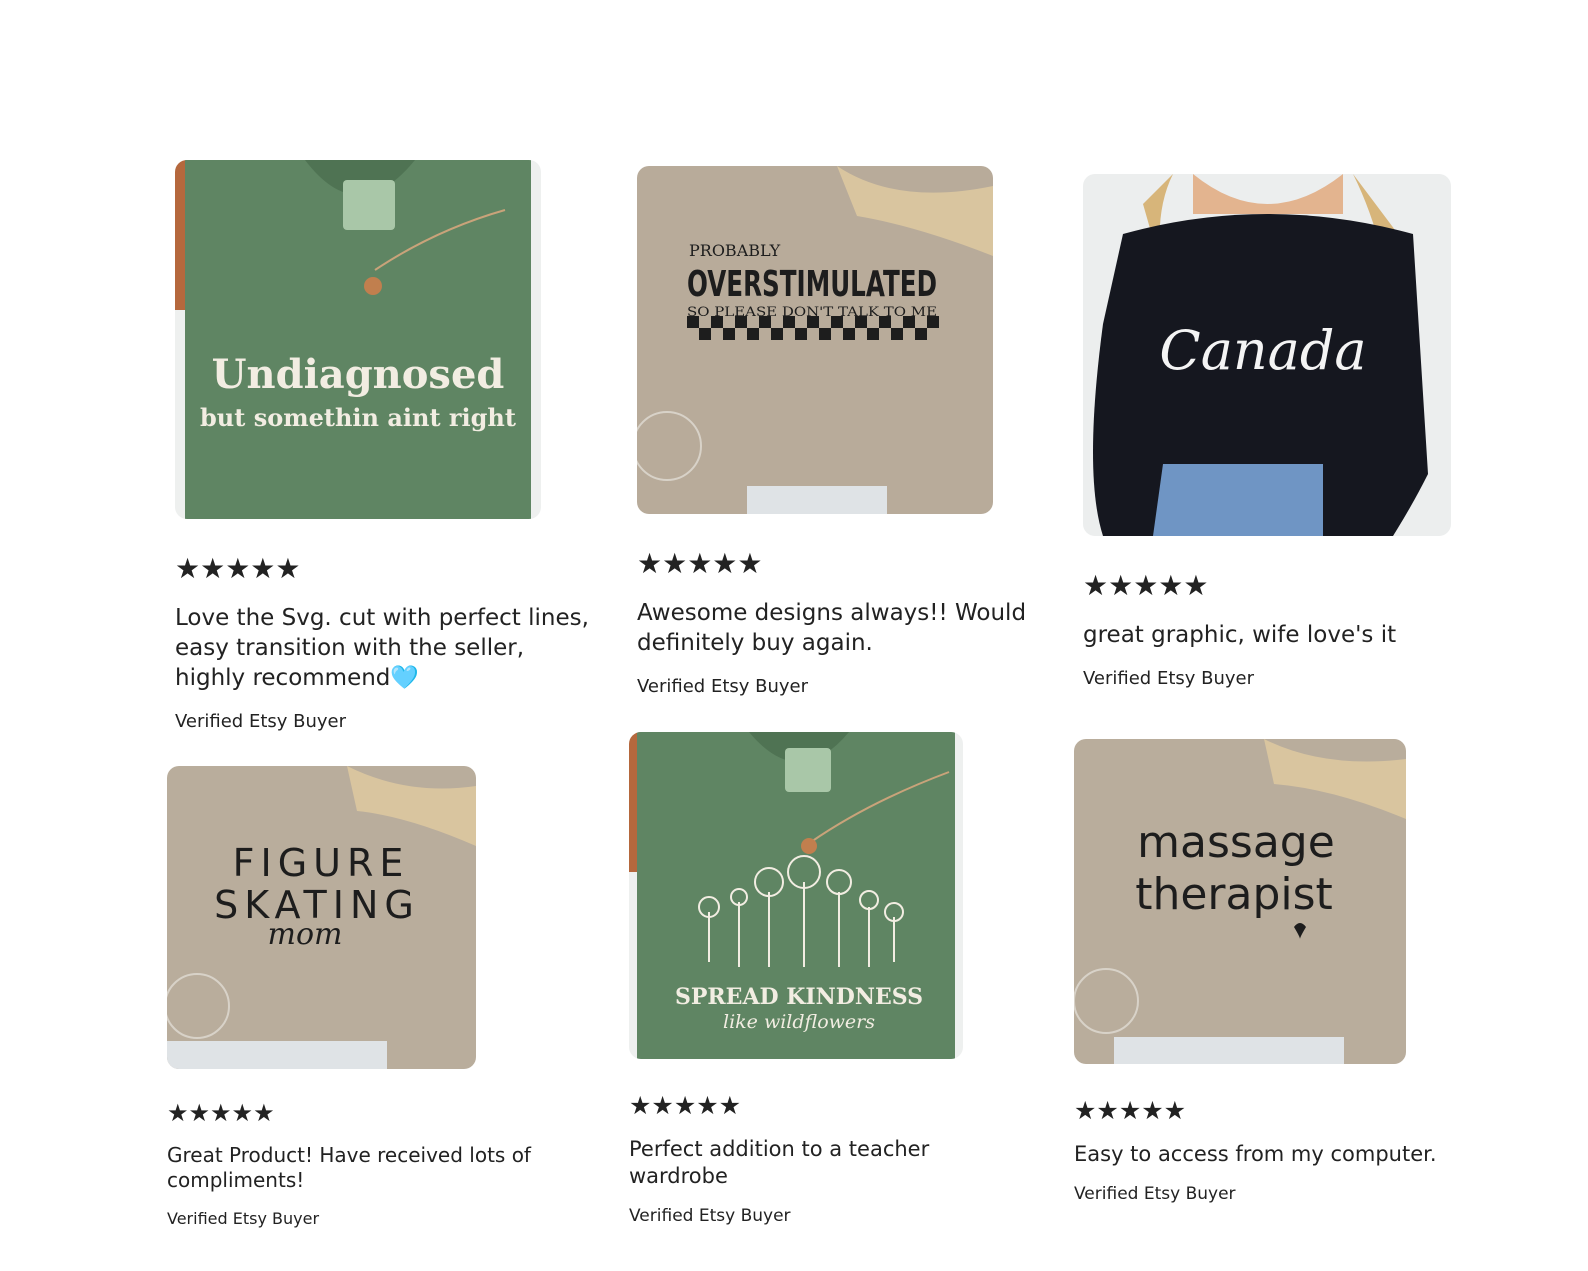 The image size is (1588, 1271). I want to click on tshirt-image: Undiagnosed but somethin aint right, so click(358, 339).